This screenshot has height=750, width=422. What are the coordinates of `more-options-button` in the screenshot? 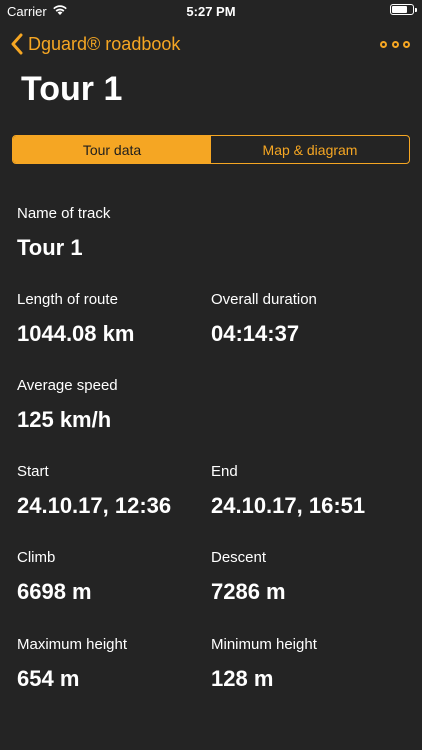 It's located at (395, 44).